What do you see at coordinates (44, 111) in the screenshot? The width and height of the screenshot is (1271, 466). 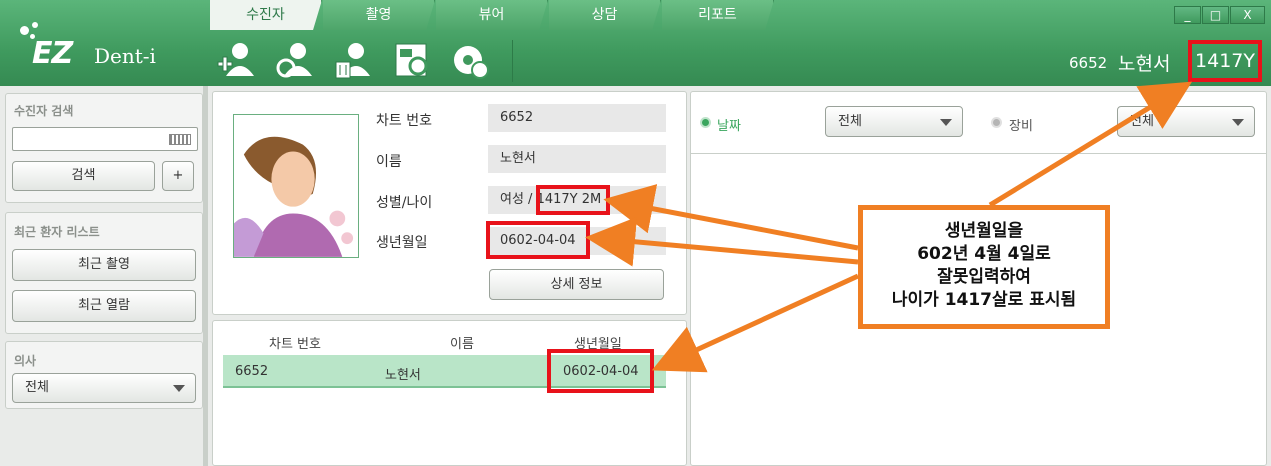 I see `search-panel-title: 수진자 검색` at bounding box center [44, 111].